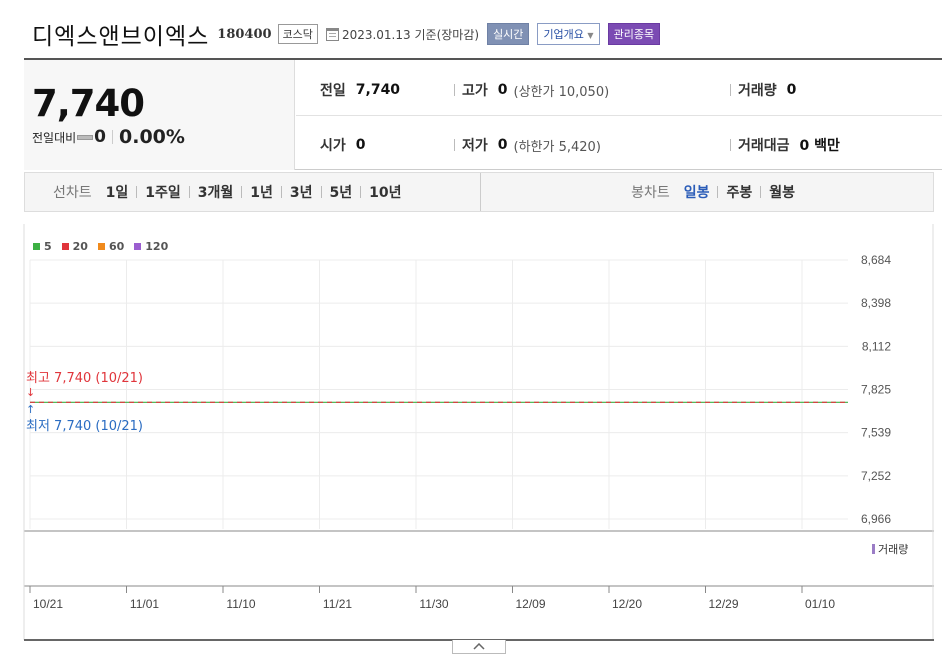  I want to click on chevron-up-icon, so click(479, 646).